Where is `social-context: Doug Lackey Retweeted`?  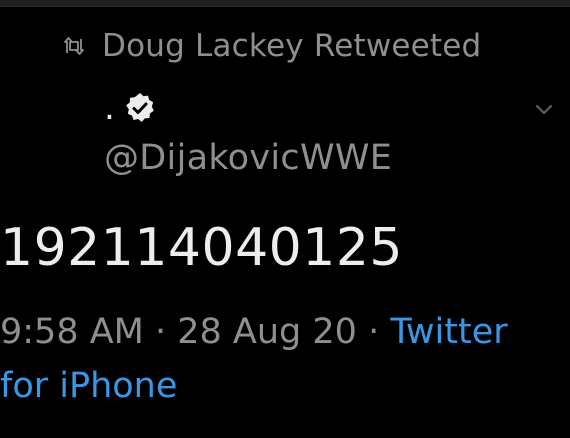
social-context: Doug Lackey Retweeted is located at coordinates (271, 46).